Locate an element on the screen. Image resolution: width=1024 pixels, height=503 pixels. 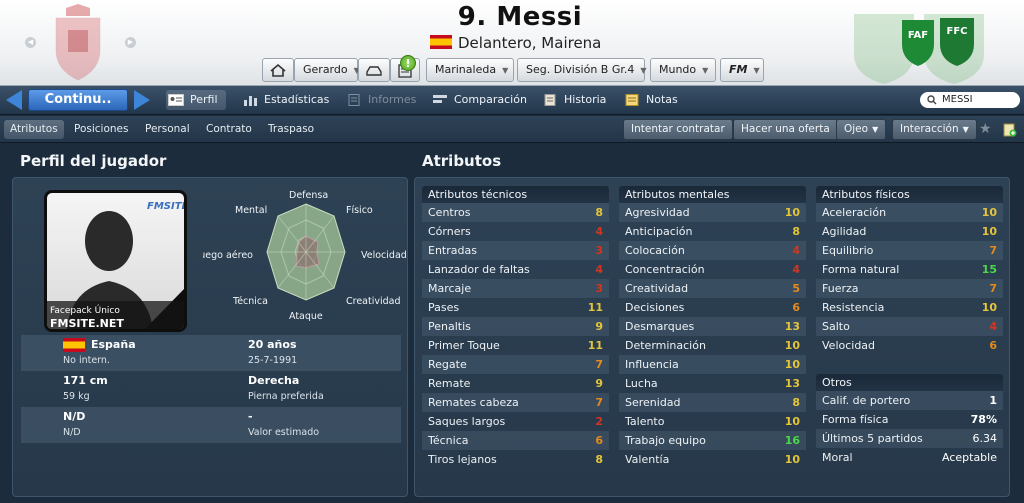
na-sub-value: N/D is located at coordinates (72, 432).